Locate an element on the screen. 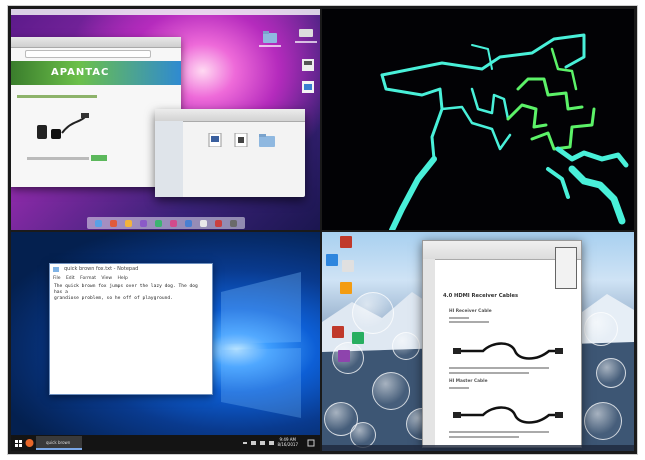  notepad-menu-bar: File Edit Format View Help is located at coordinates (131, 278).